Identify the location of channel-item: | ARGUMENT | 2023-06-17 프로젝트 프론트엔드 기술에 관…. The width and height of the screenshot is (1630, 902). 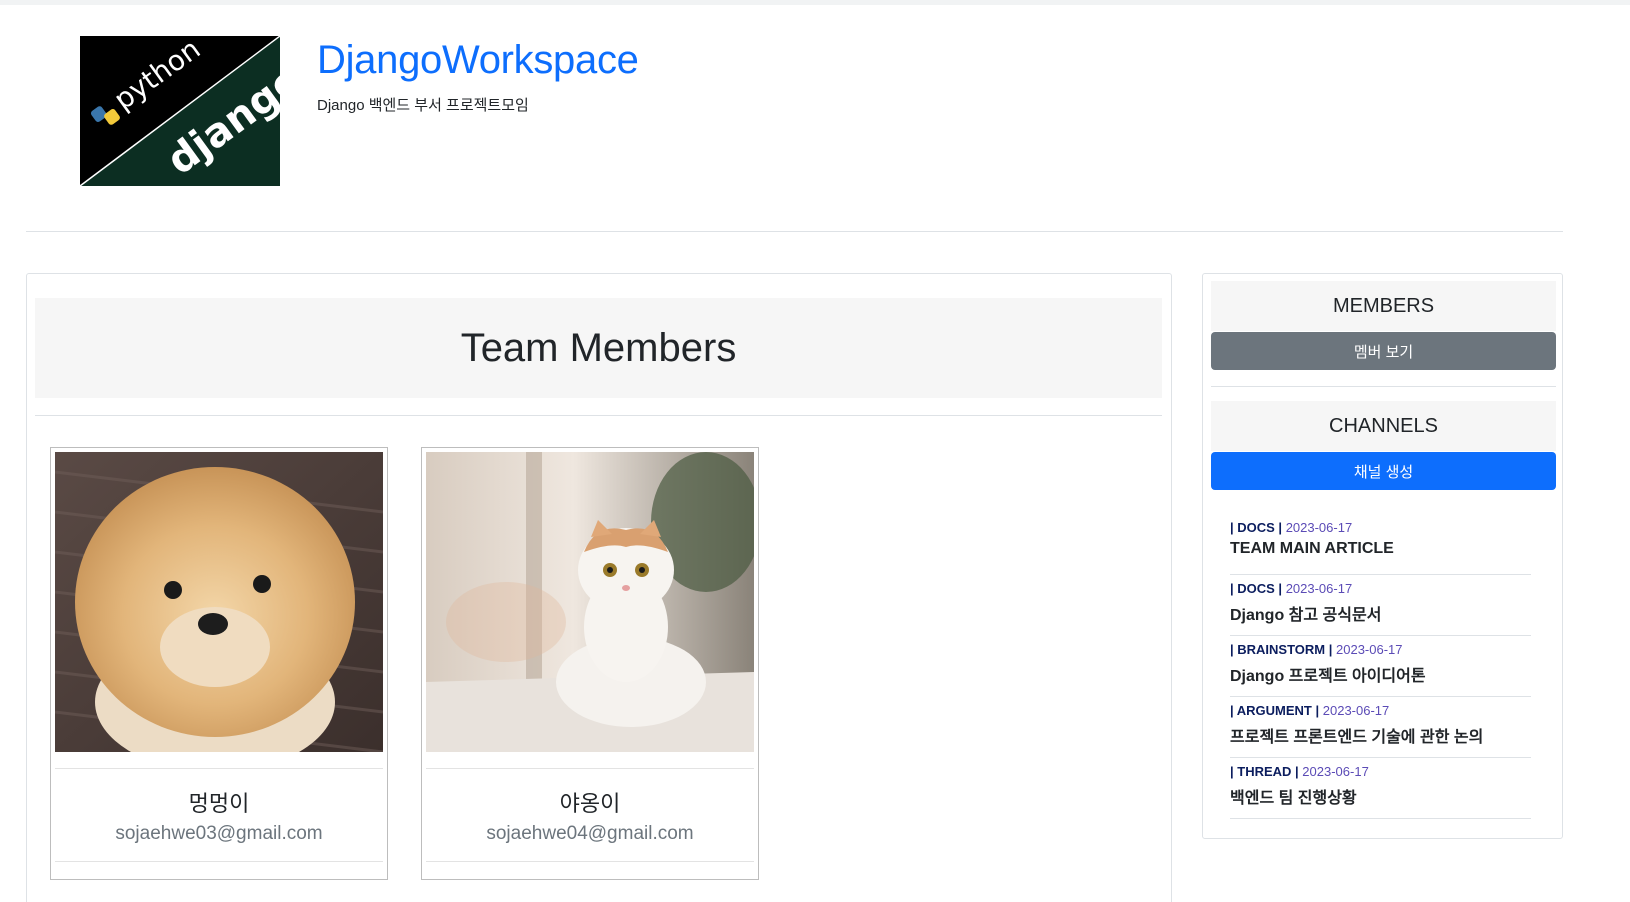
(1380, 727).